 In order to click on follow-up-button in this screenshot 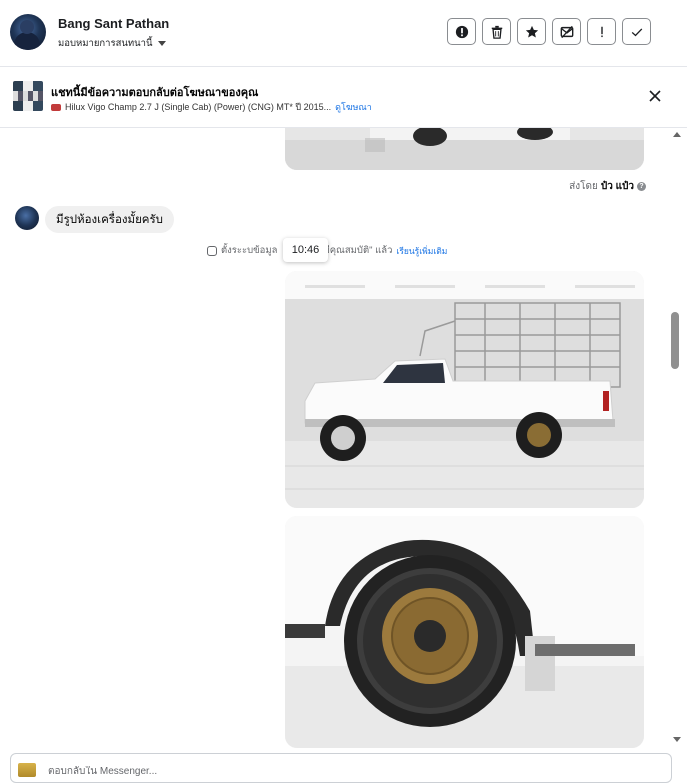, I will do `click(601, 31)`.